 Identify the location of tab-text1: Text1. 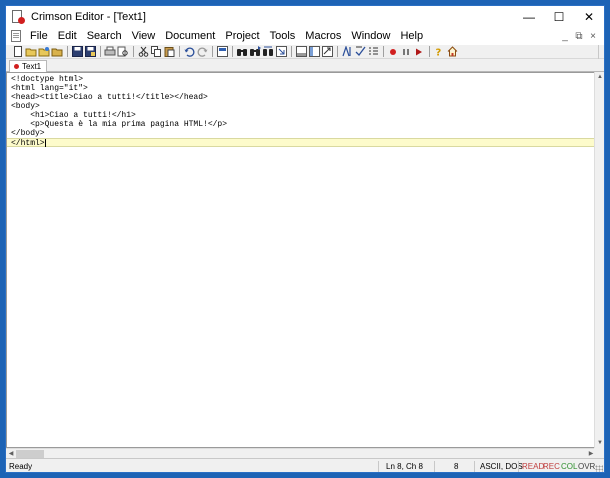
(28, 66).